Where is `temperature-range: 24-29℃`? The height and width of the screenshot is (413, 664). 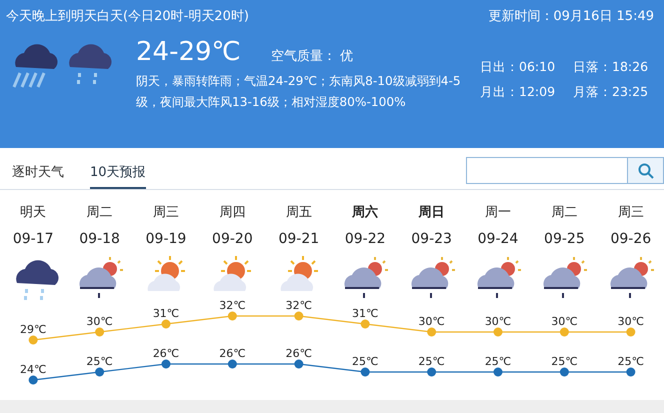 temperature-range: 24-29℃ is located at coordinates (188, 52).